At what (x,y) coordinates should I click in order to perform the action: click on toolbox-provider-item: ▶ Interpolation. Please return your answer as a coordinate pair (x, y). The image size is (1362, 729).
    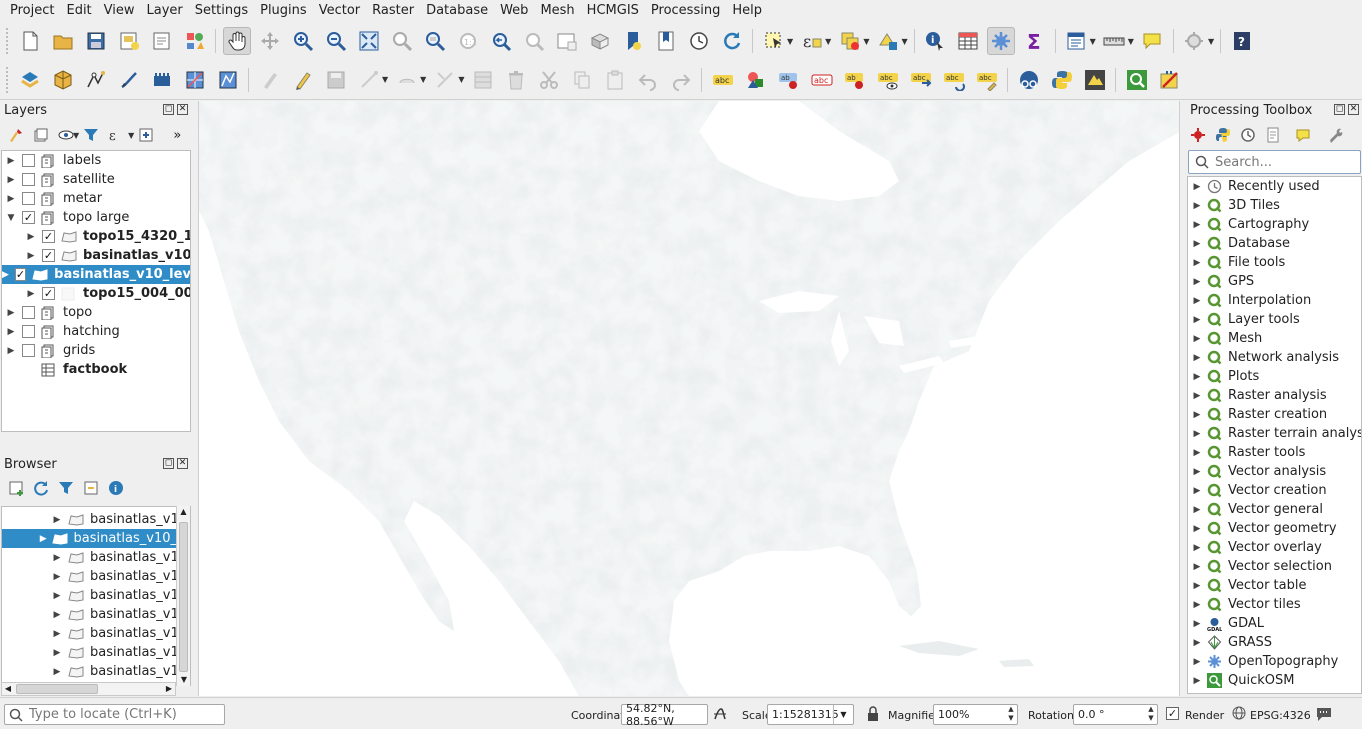
    Looking at the image, I should click on (1250, 300).